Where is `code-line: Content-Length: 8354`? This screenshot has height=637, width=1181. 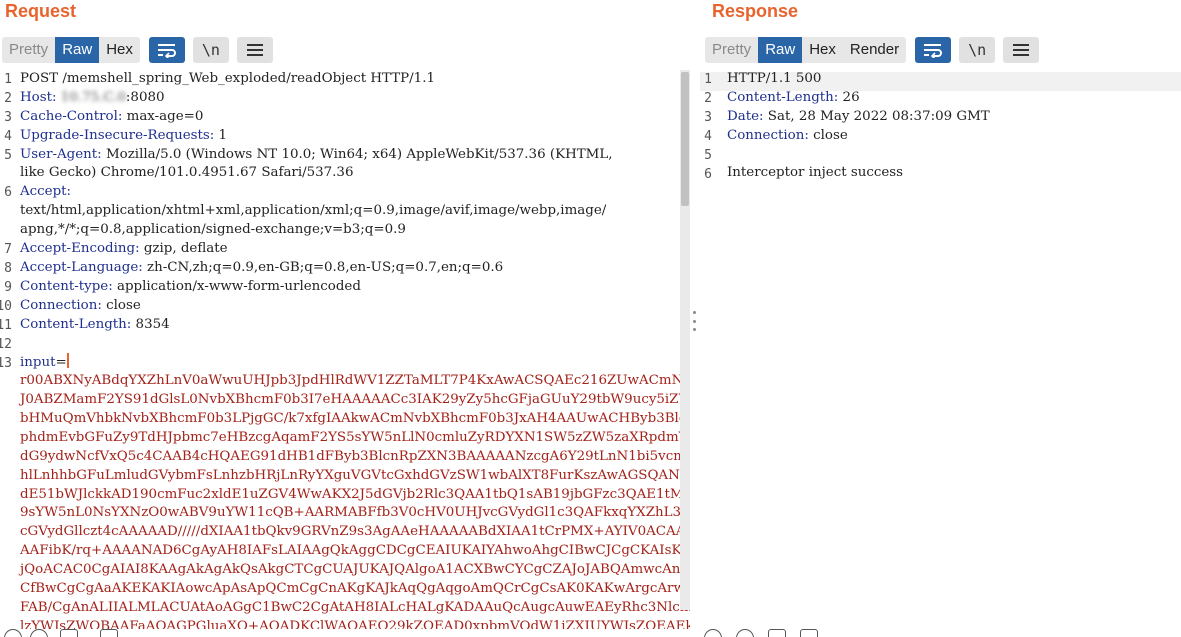
code-line: Content-Length: 8354 is located at coordinates (355, 325).